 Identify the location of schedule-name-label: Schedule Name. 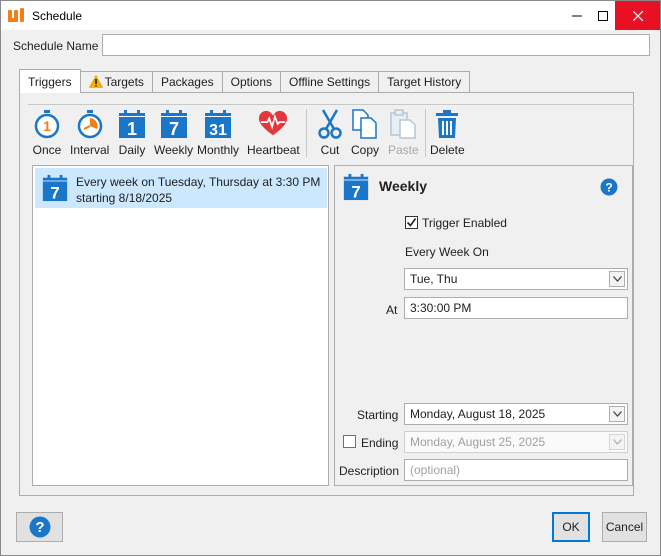
(56, 46).